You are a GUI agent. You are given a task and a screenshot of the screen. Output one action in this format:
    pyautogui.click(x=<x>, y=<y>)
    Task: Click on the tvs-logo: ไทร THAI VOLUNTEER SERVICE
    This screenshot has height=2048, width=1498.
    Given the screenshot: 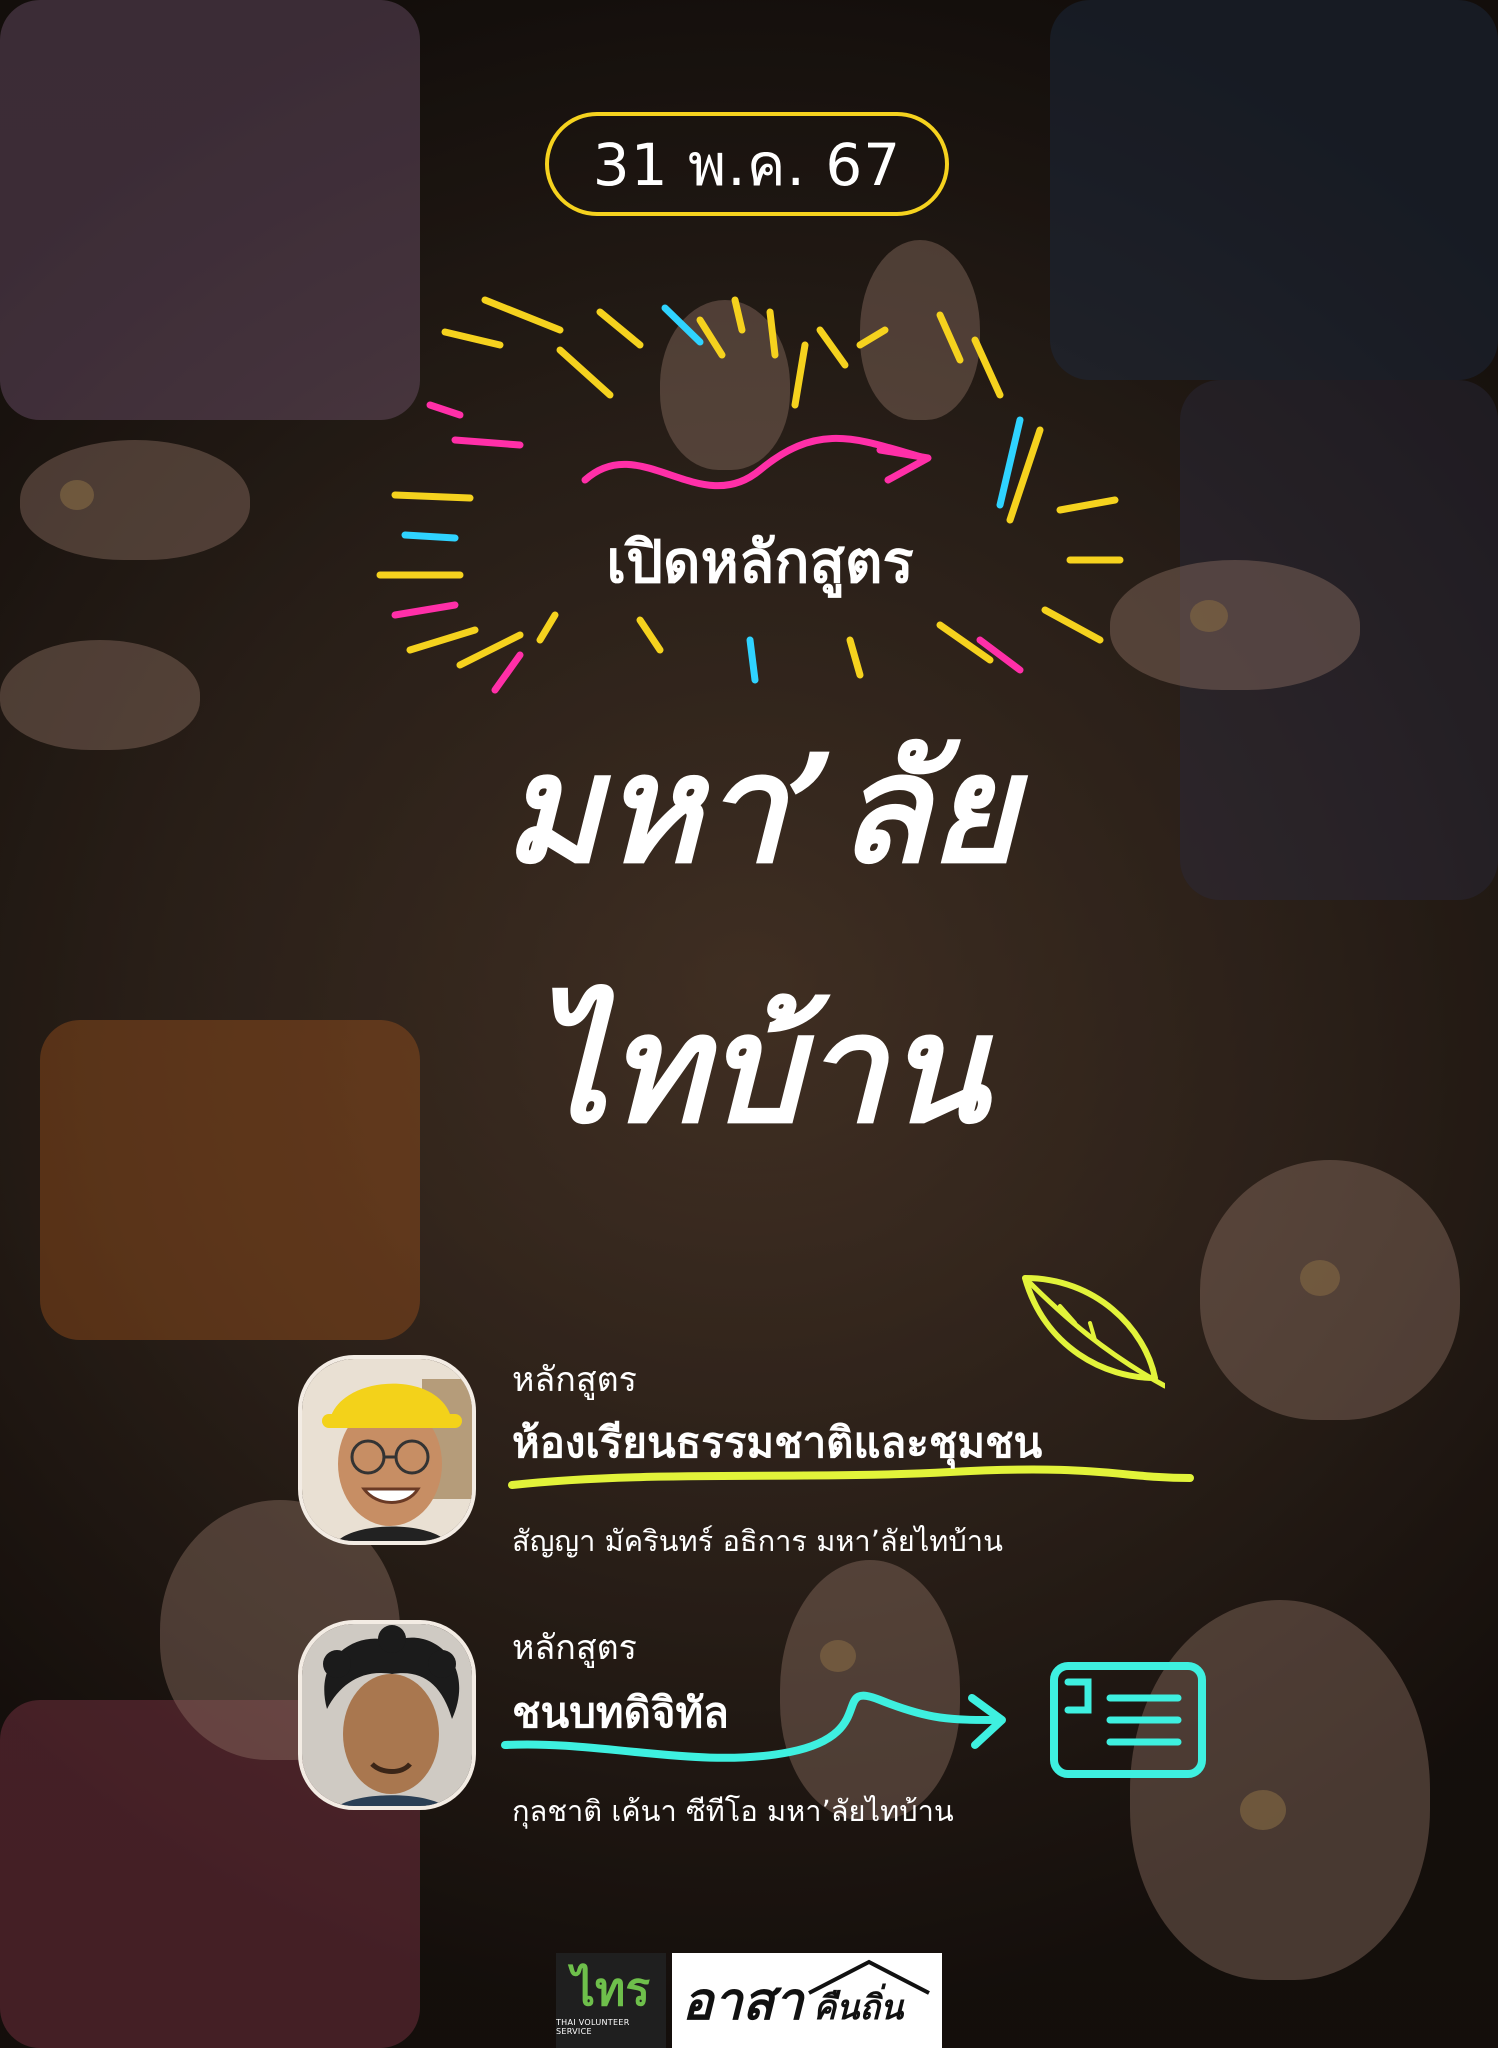 What is the action you would take?
    pyautogui.click(x=611, y=2000)
    